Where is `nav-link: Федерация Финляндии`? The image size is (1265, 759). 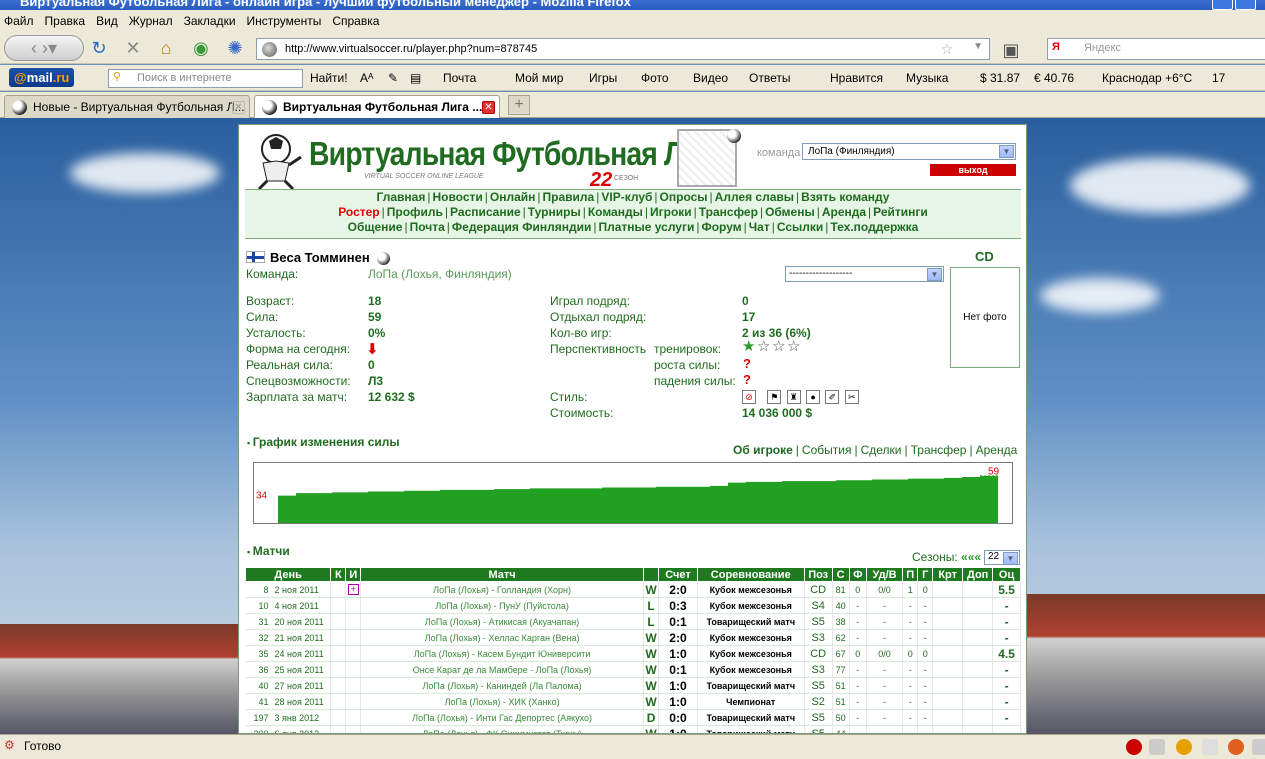 nav-link: Федерация Финляндии is located at coordinates (521, 227).